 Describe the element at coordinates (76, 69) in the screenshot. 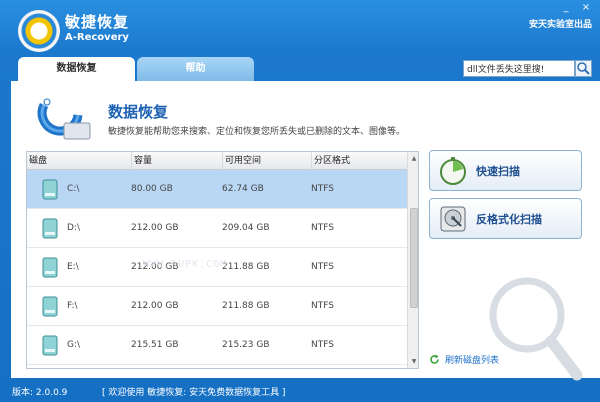

I see `tab-data-recovery: 数据恢复` at that location.